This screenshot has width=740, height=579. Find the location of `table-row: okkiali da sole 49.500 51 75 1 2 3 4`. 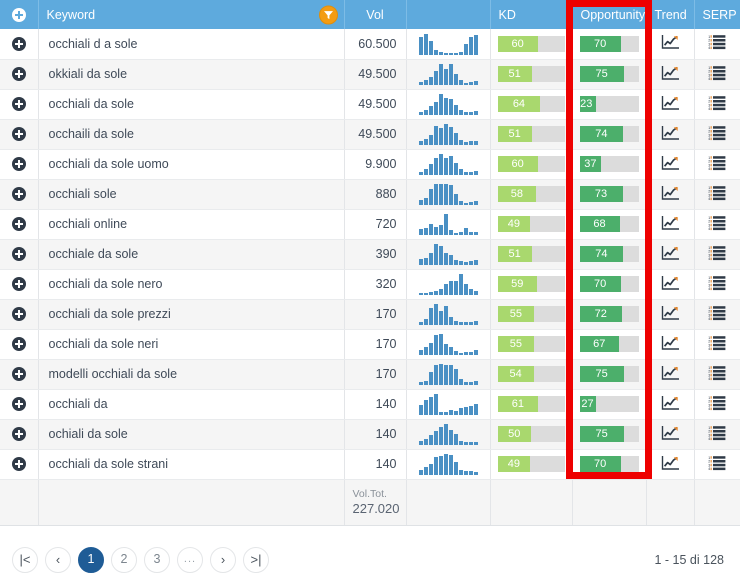

table-row: okkiali da sole 49.500 51 75 1 2 3 4 is located at coordinates (370, 74).